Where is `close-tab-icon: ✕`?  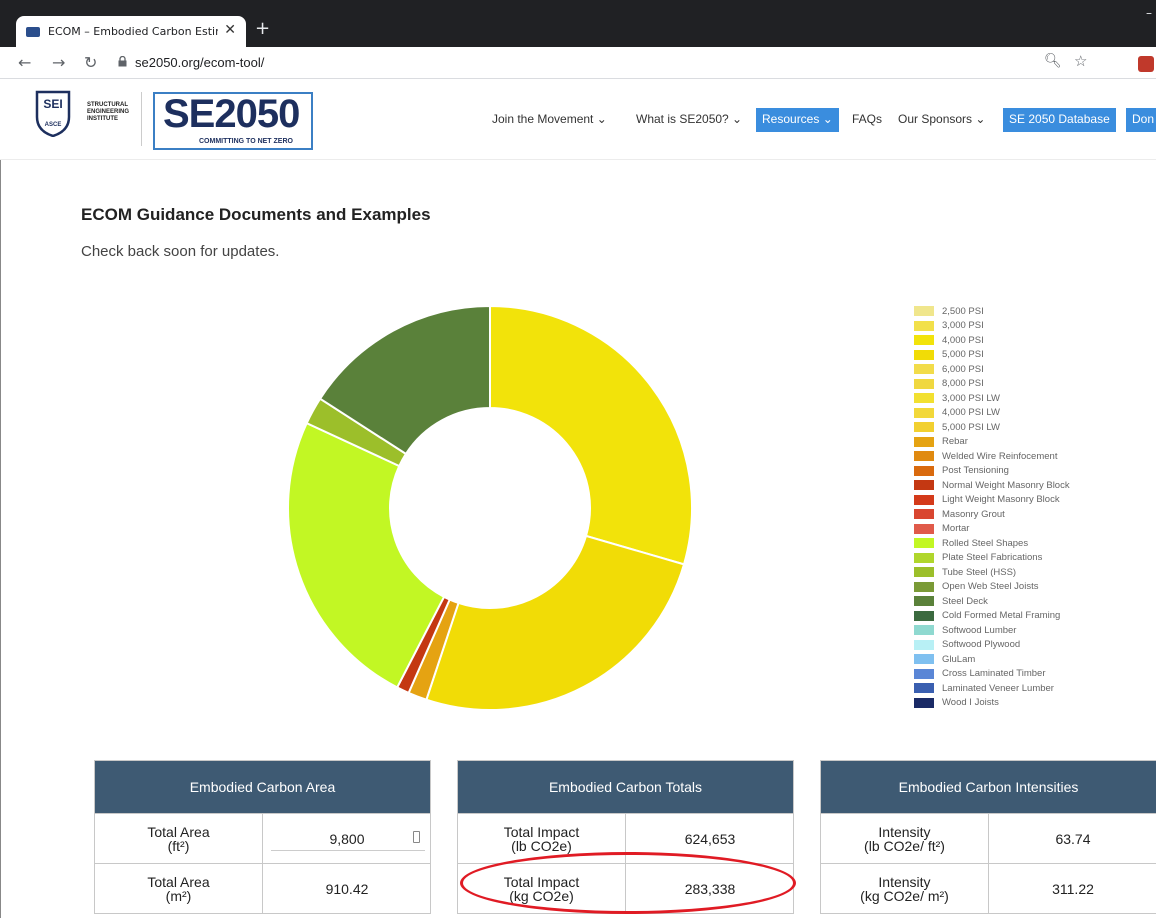 close-tab-icon: ✕ is located at coordinates (230, 30).